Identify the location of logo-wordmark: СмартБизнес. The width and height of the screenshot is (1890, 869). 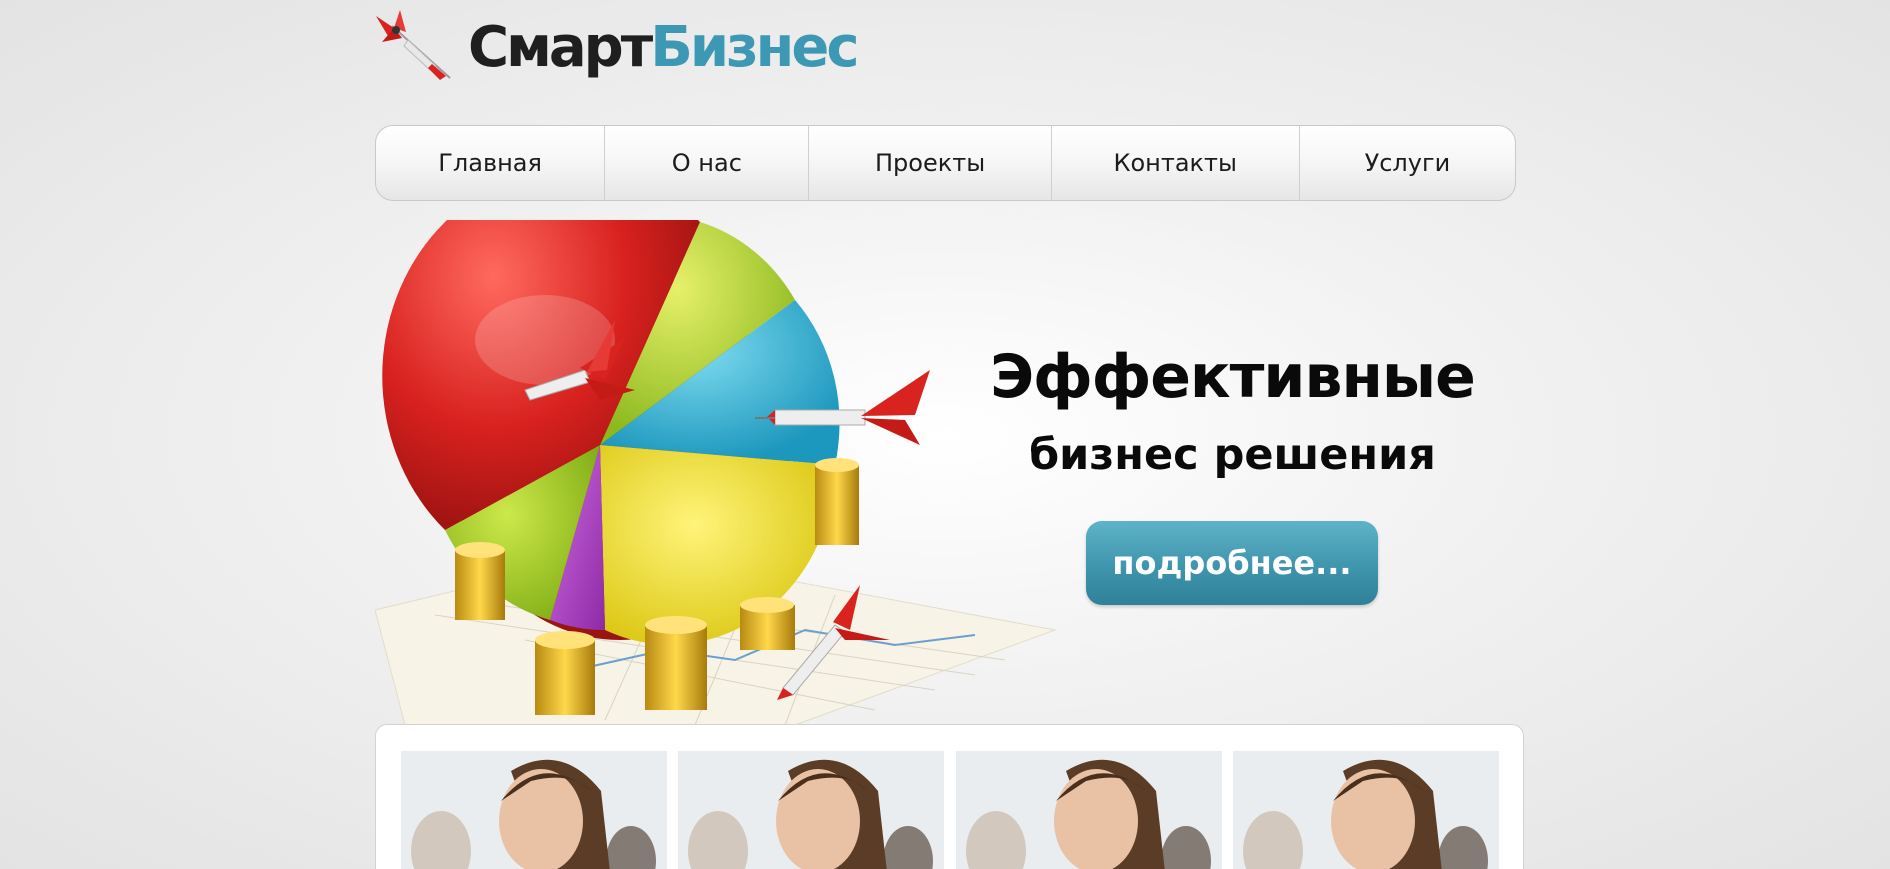
(664, 48).